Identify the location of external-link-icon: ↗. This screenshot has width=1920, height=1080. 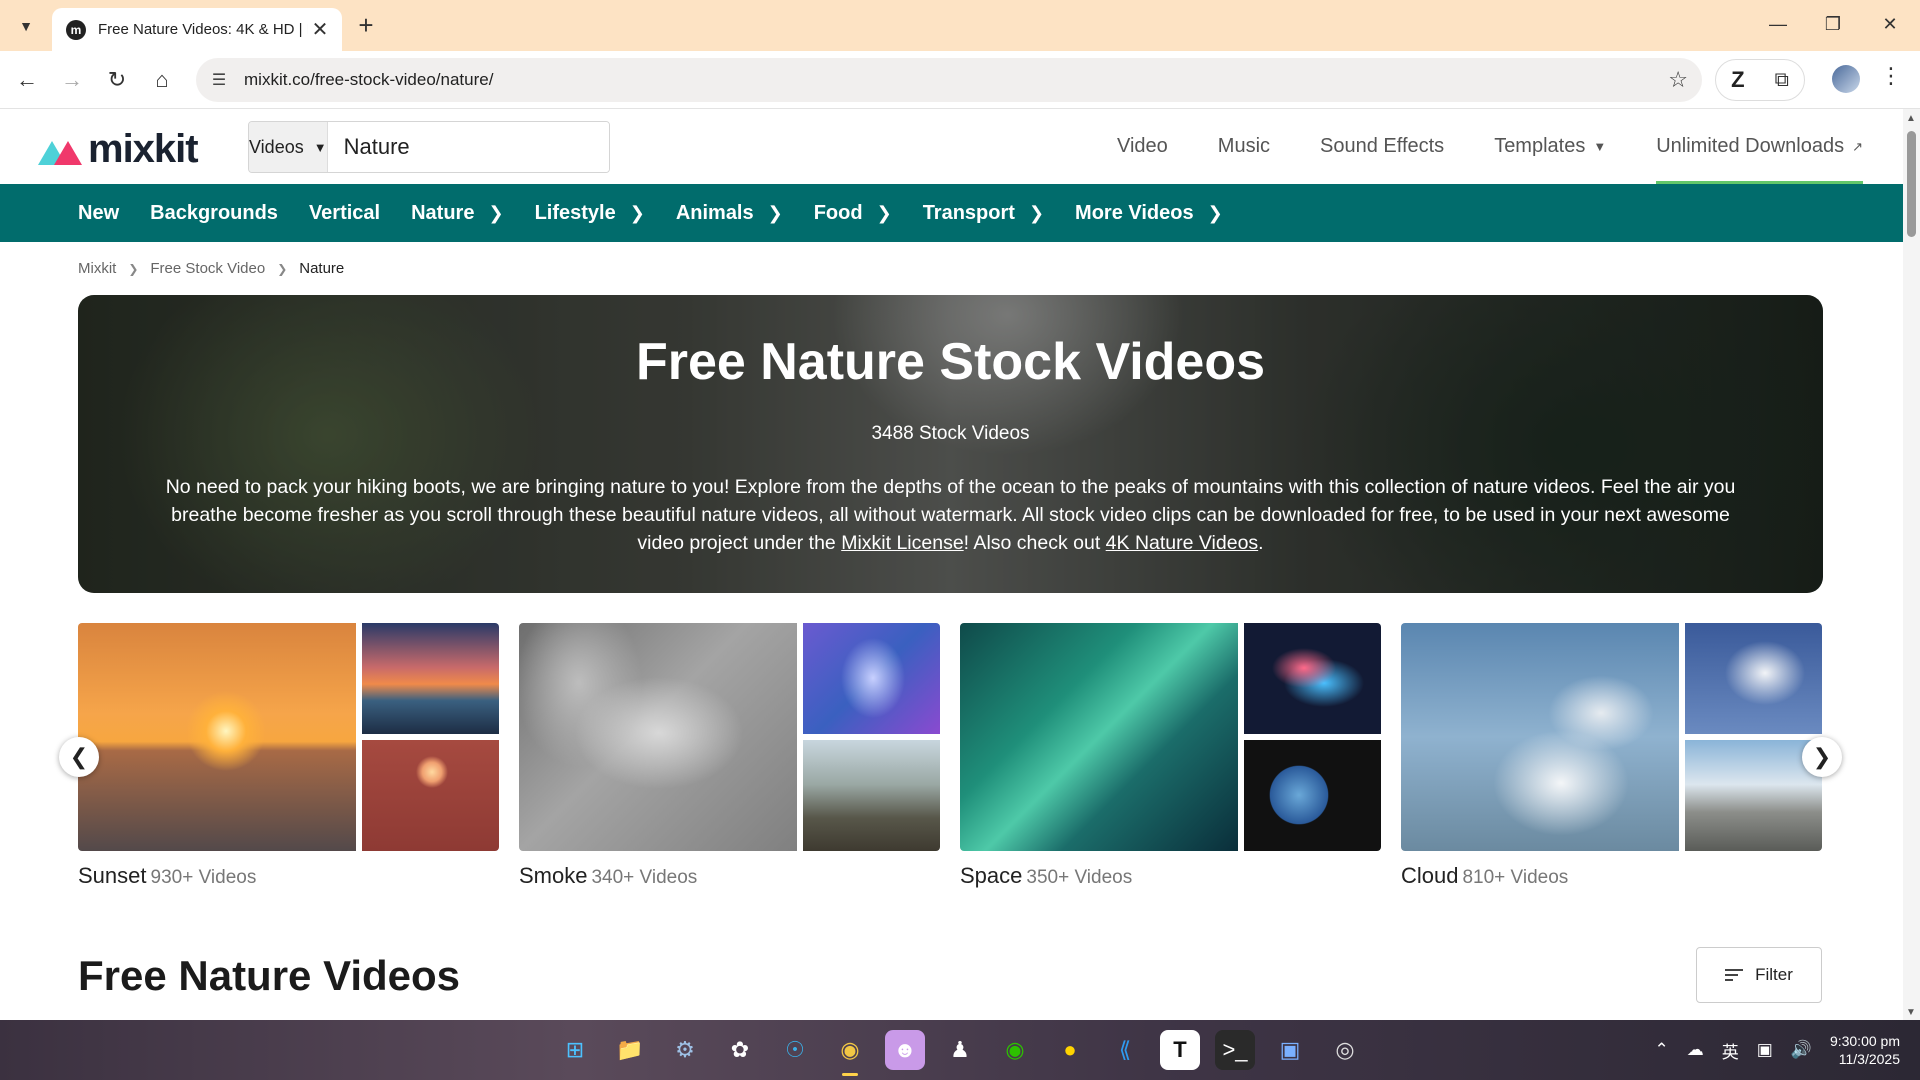
(1857, 146).